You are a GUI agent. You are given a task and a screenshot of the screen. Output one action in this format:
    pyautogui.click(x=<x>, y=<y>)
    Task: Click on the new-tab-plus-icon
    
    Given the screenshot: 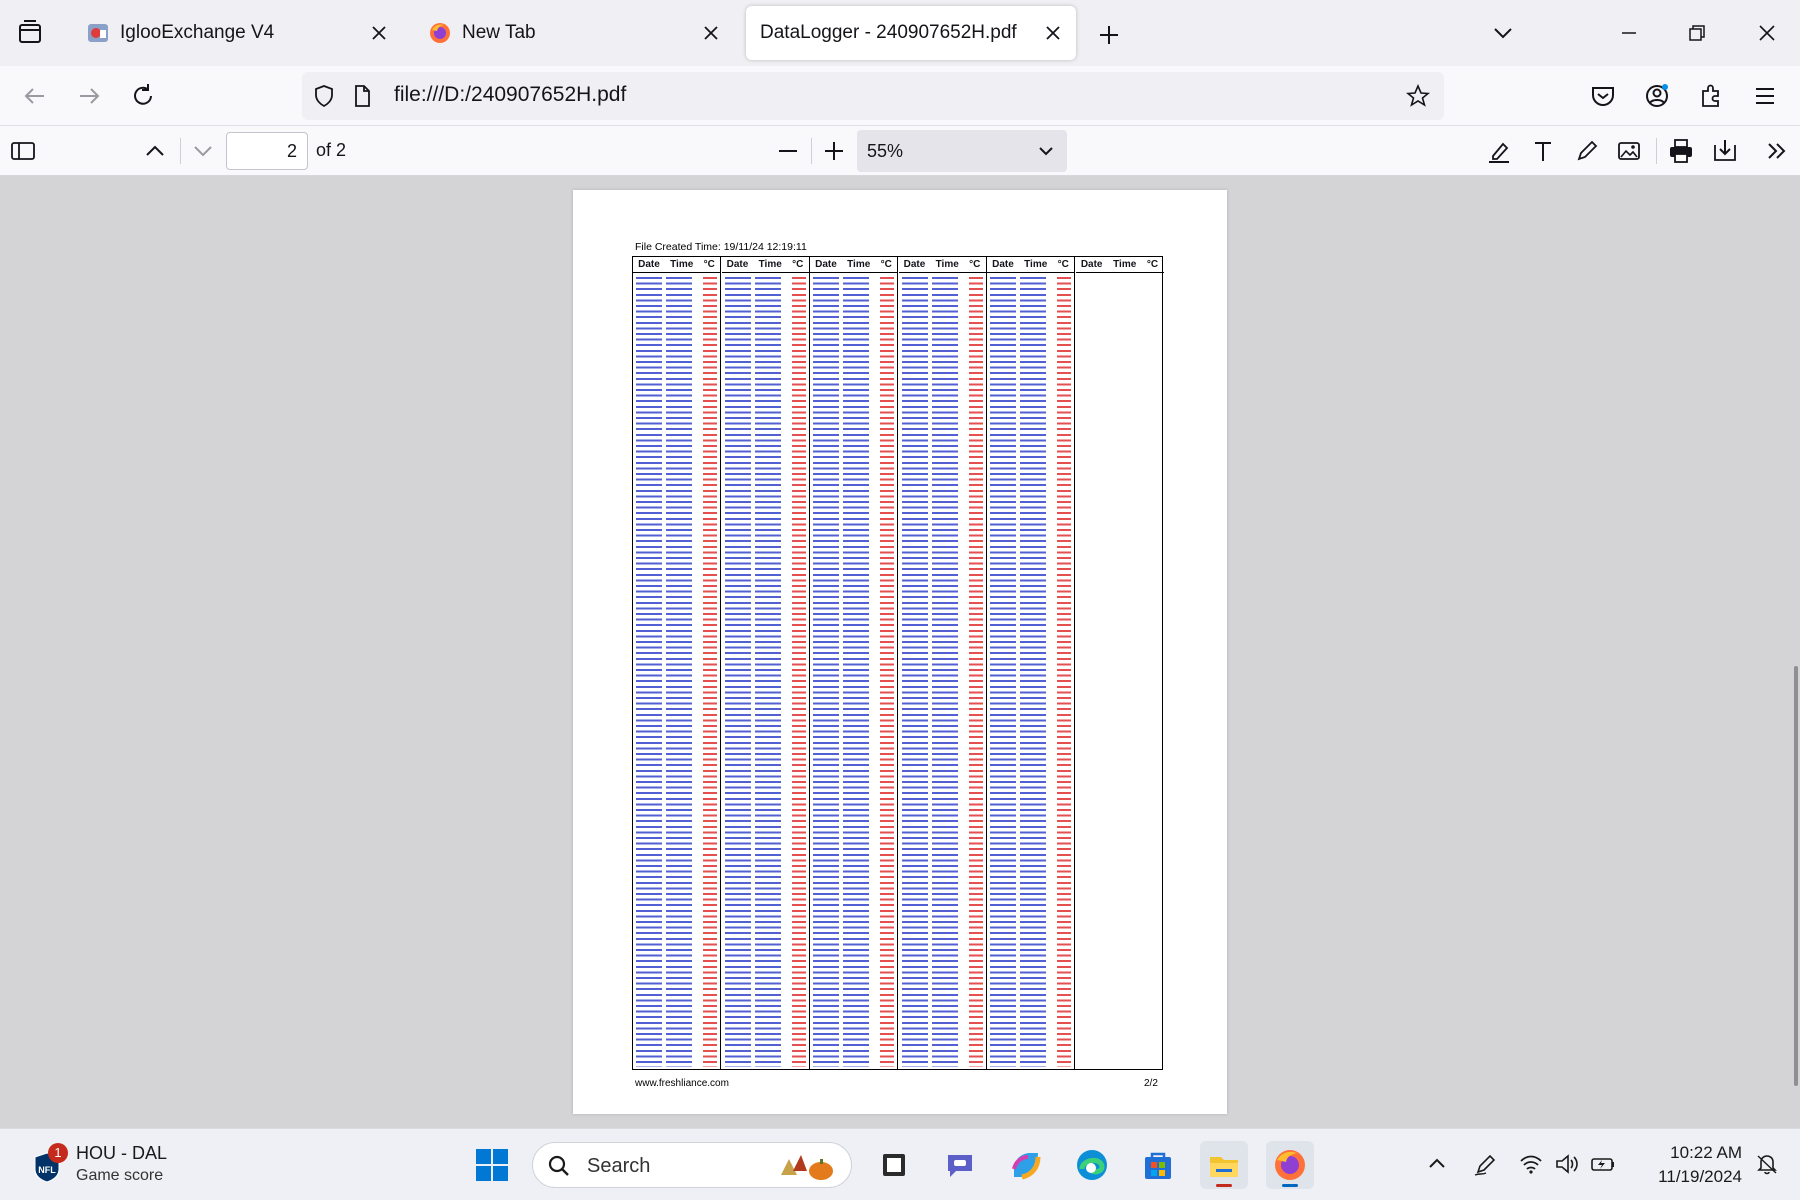 What is the action you would take?
    pyautogui.click(x=1109, y=35)
    